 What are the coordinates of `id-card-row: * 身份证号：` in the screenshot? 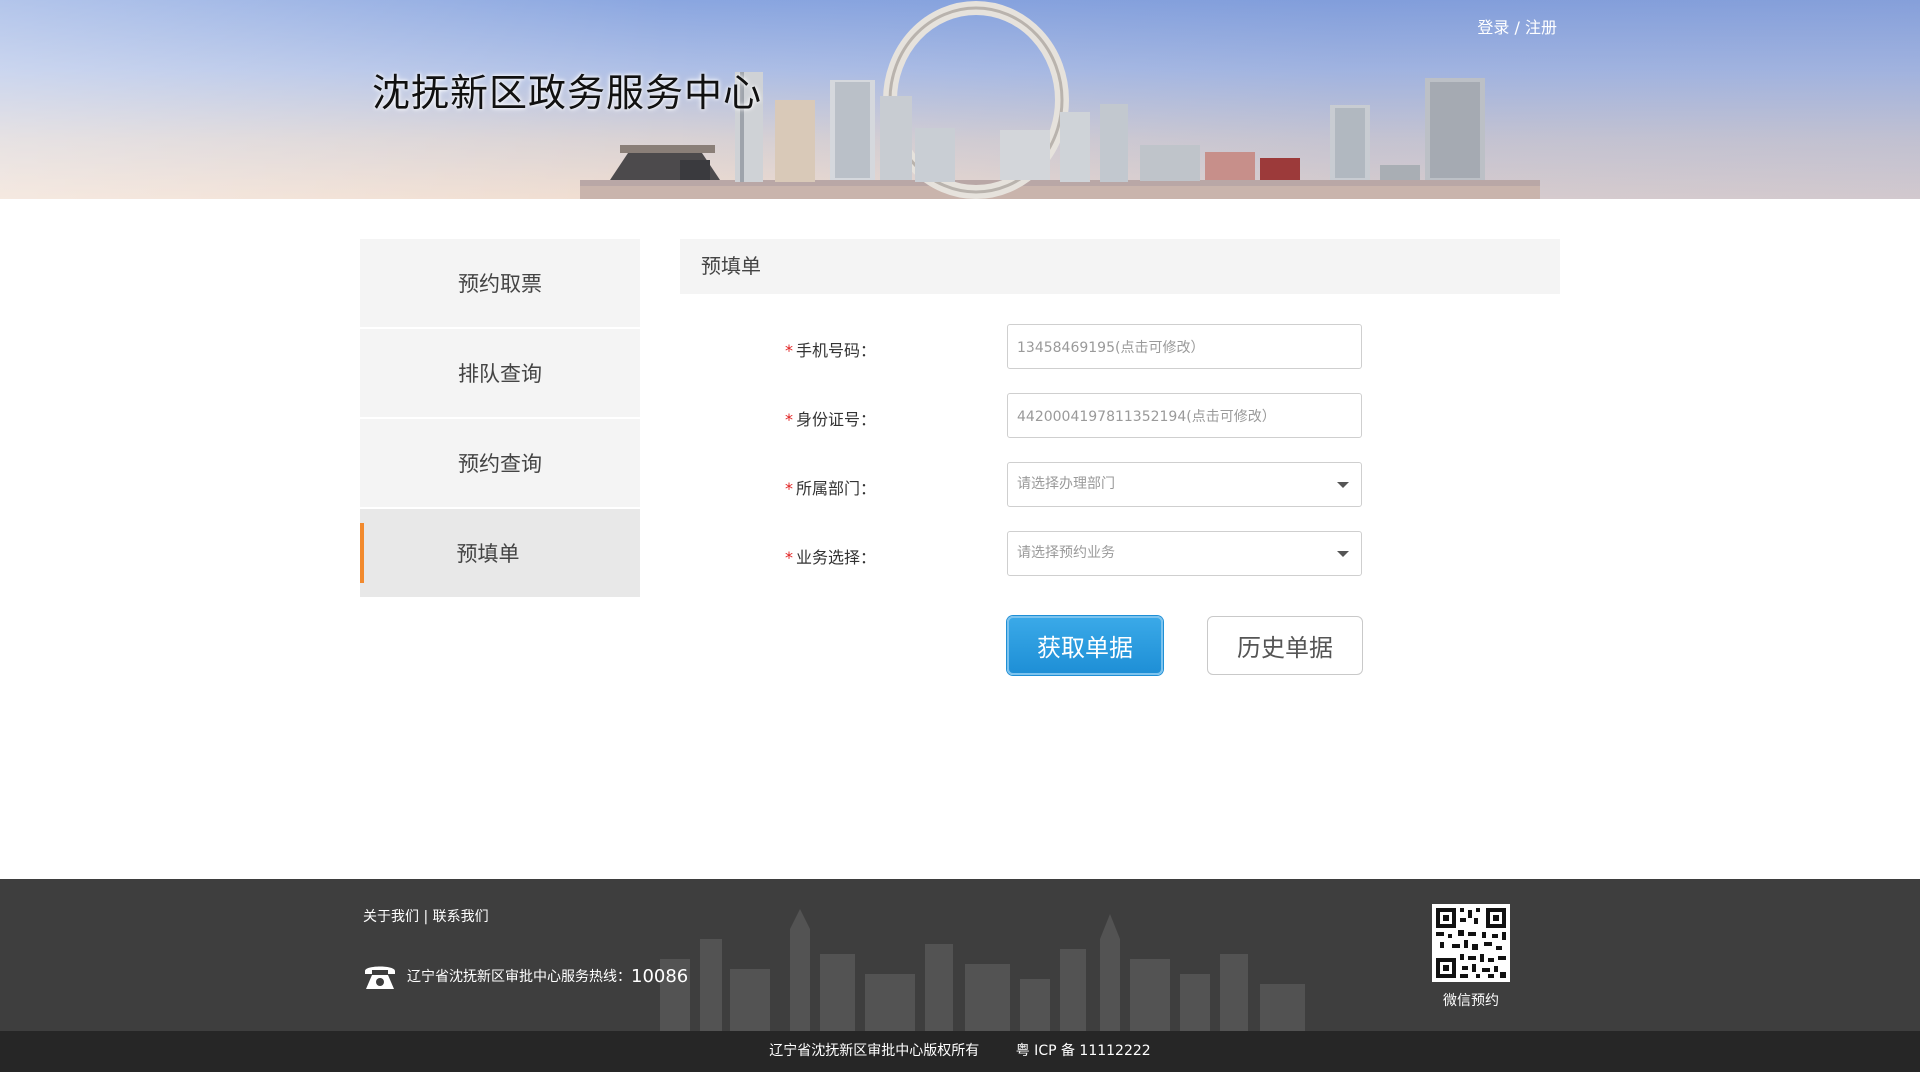 It's located at (1073, 416).